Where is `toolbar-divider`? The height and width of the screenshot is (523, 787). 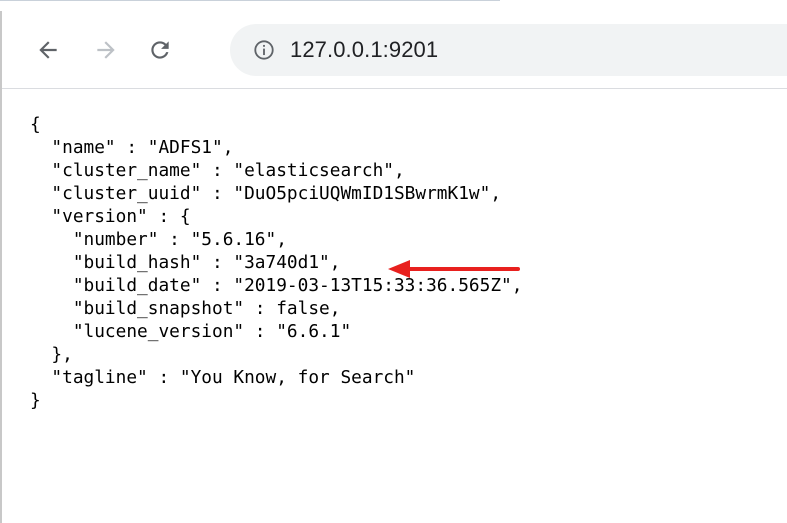 toolbar-divider is located at coordinates (394, 88).